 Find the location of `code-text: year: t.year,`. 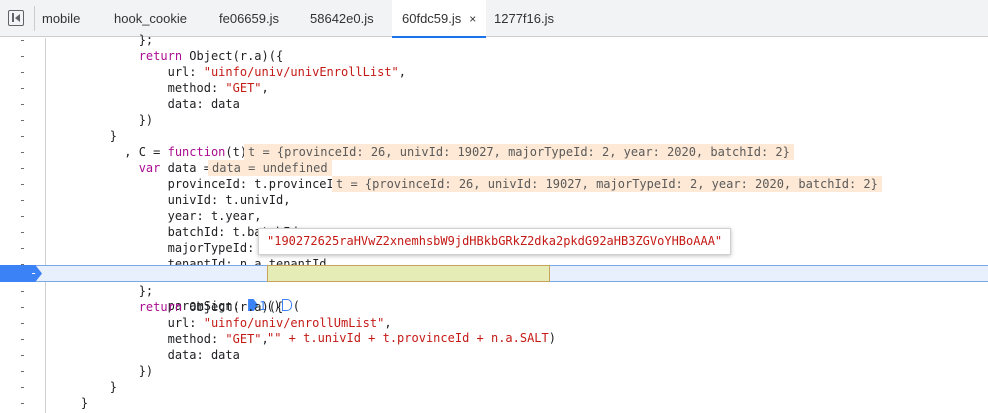

code-text: year: t.year, is located at coordinates (157, 216).